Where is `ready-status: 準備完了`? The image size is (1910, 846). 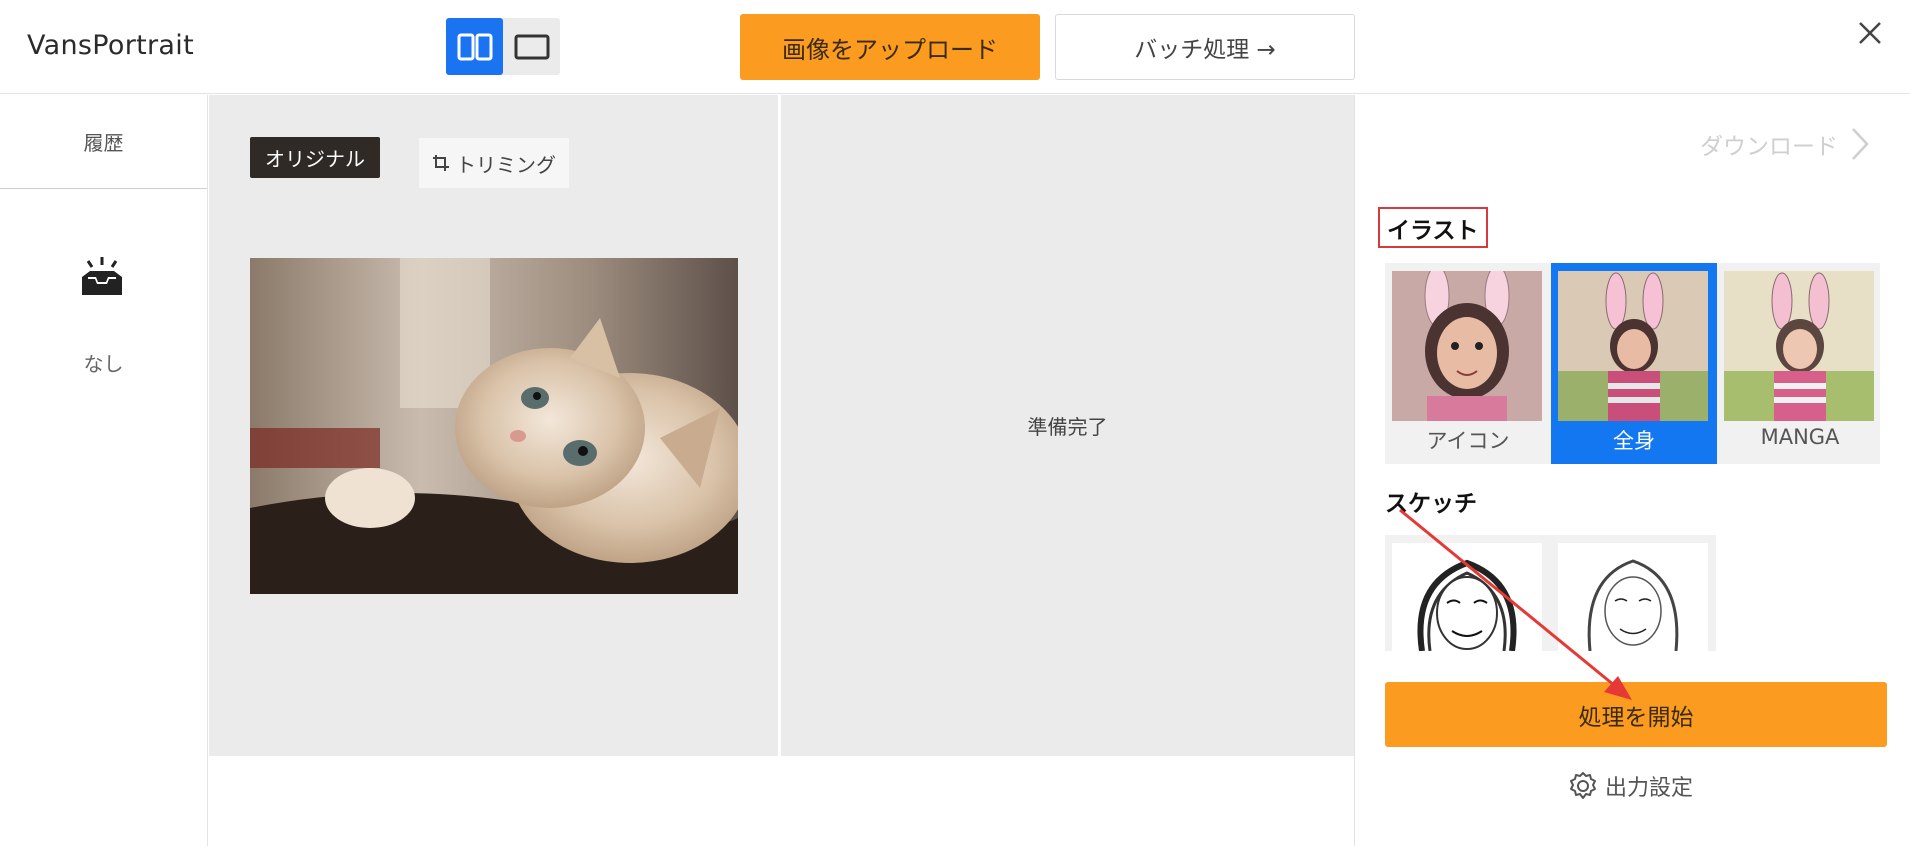 ready-status: 準備完了 is located at coordinates (1067, 427).